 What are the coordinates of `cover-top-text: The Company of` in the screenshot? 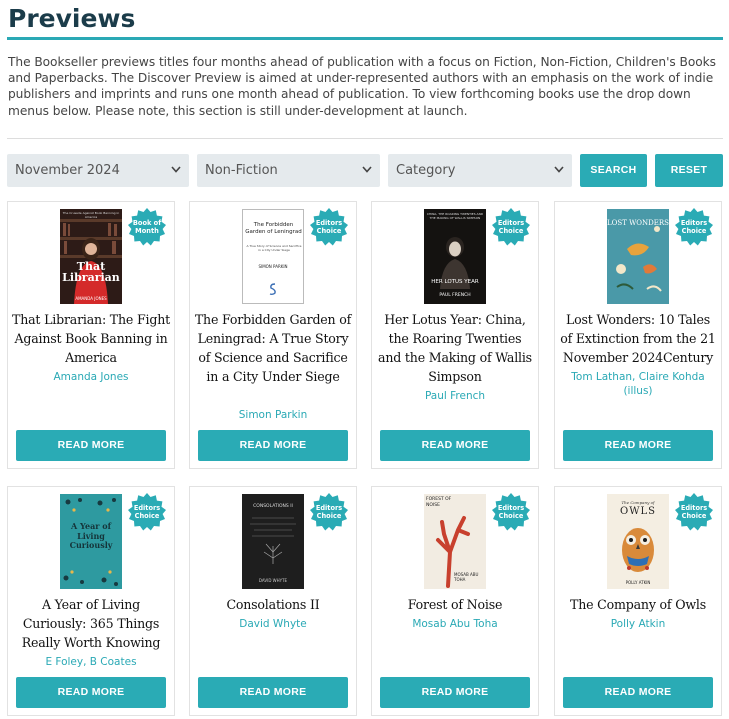 It's located at (638, 502).